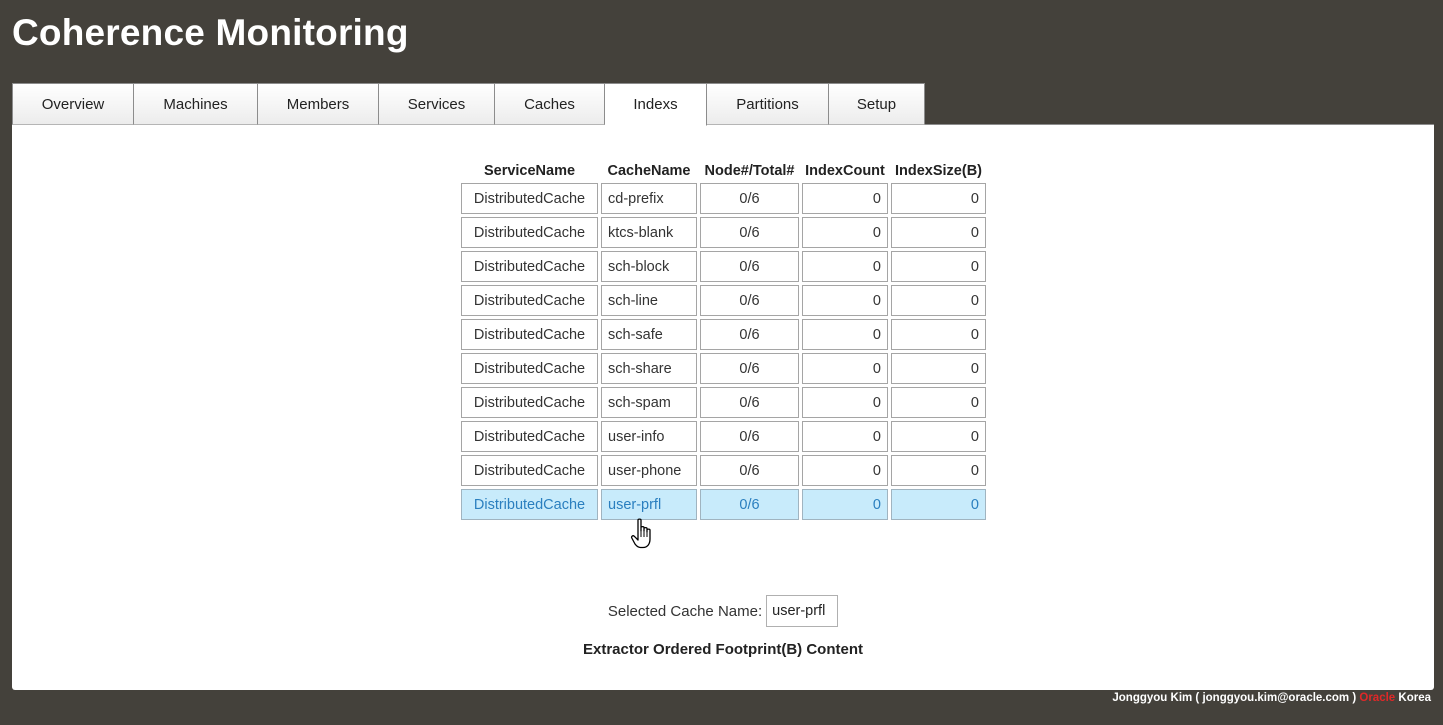 This screenshot has width=1443, height=725. Describe the element at coordinates (529, 170) in the screenshot. I see `column-header-service-name: ServiceName` at that location.